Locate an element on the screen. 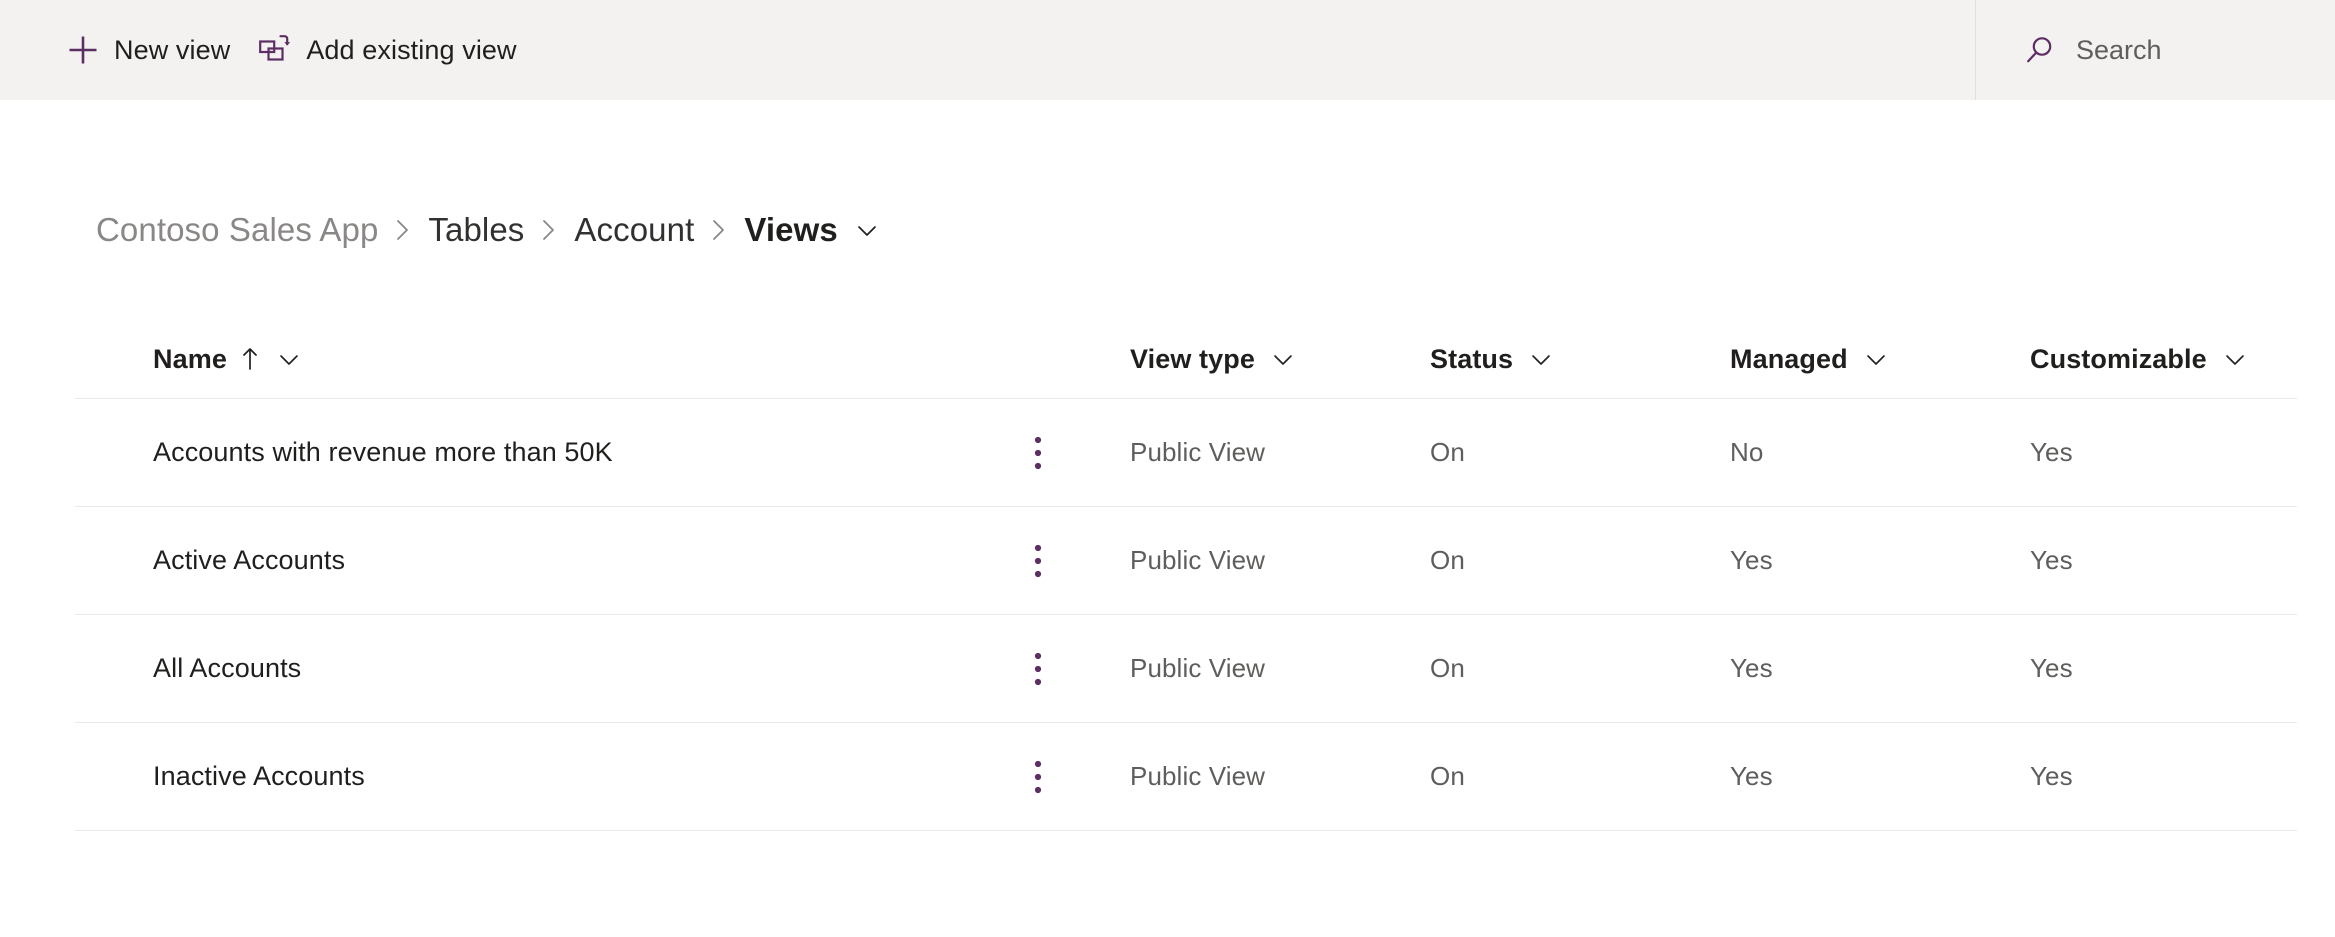 This screenshot has height=937, width=2335. search-icon is located at coordinates (2040, 50).